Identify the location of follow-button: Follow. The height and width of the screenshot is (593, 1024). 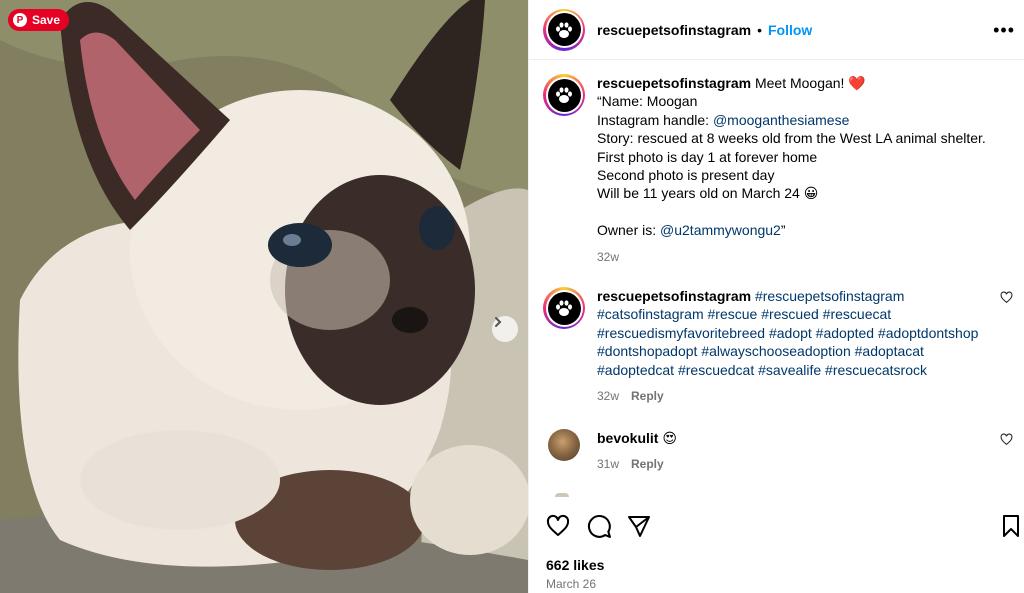
(790, 30).